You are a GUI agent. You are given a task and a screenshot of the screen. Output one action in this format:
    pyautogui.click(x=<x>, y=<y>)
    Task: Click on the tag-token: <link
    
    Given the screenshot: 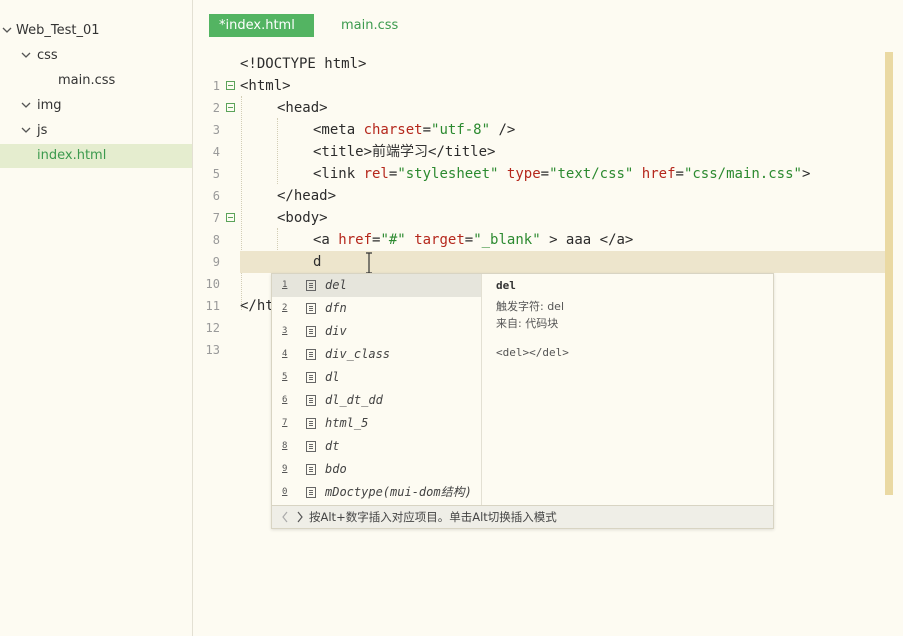 What is the action you would take?
    pyautogui.click(x=338, y=174)
    